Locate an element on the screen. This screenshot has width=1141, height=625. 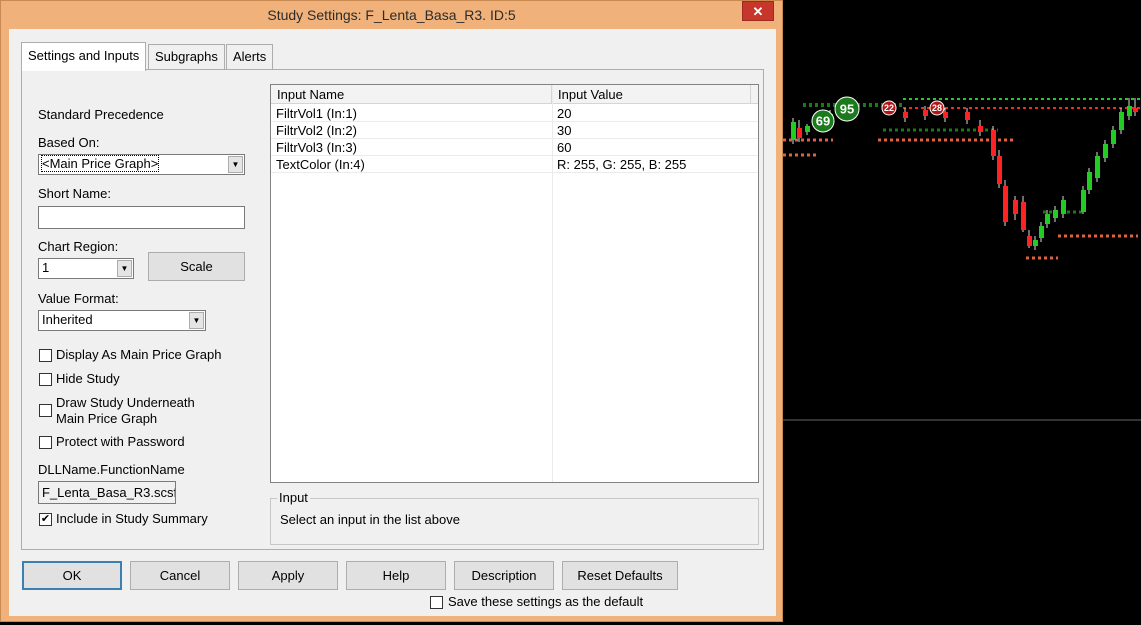
table-row: FiltrVol3 (In:3) 60 is located at coordinates (514, 147).